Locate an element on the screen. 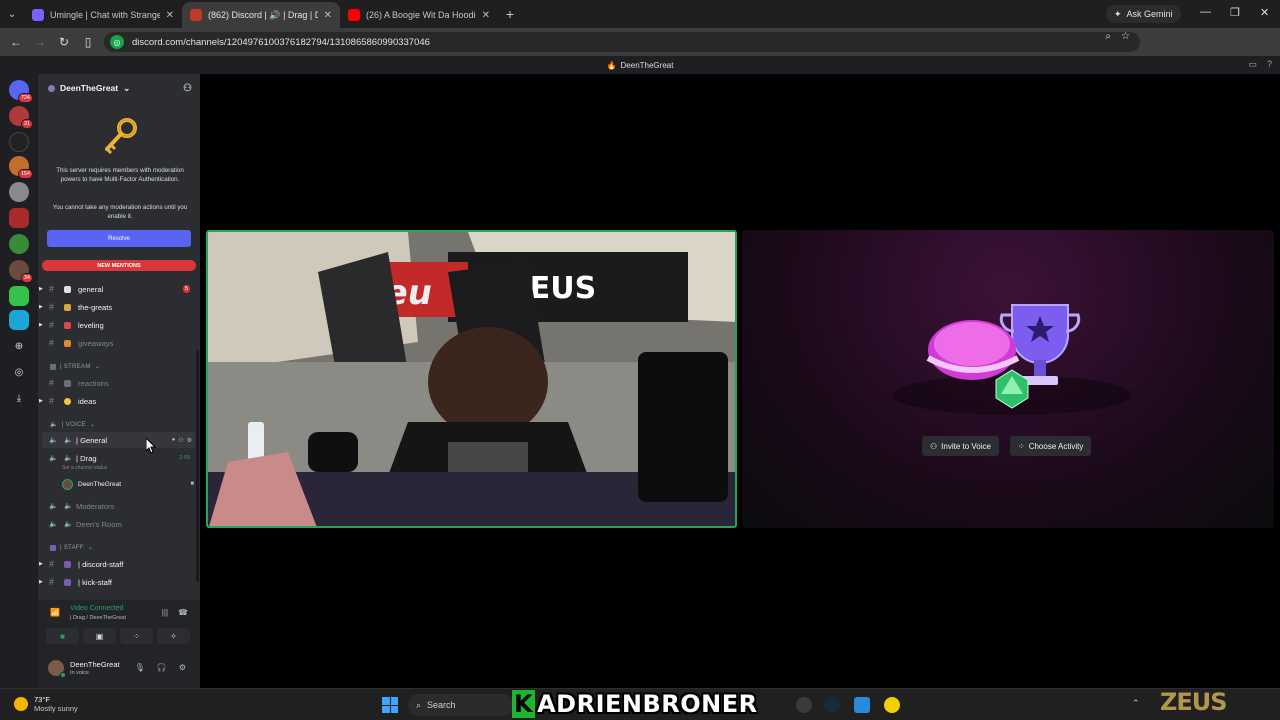 This screenshot has height=720, width=1280. channel-reactions: # reactions is located at coordinates (118, 383).